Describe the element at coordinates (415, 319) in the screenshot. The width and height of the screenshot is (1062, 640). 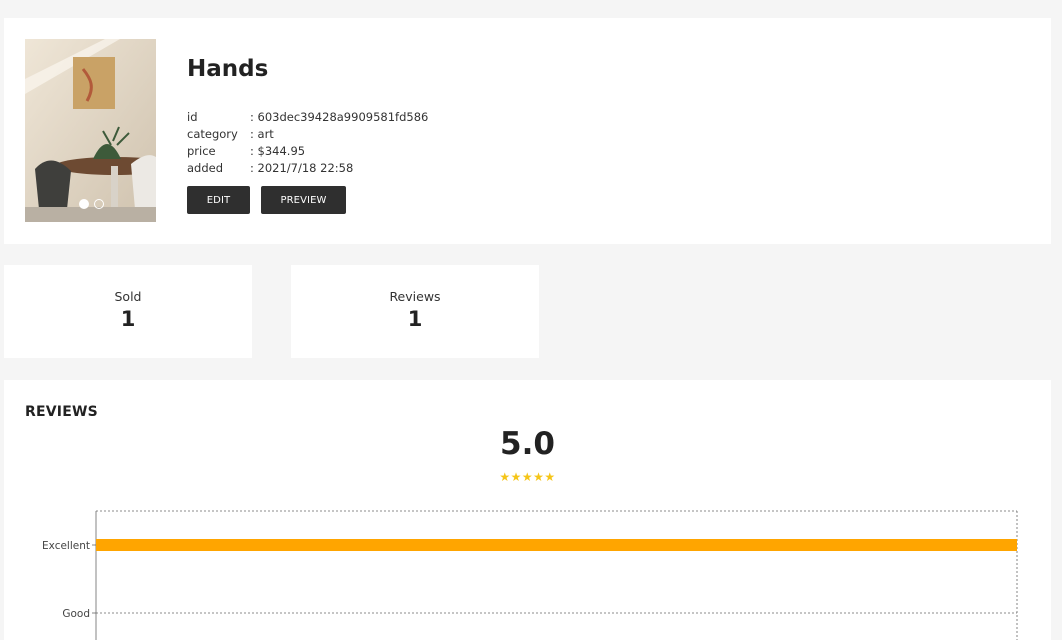
I see `reviews-count-value: 1` at that location.